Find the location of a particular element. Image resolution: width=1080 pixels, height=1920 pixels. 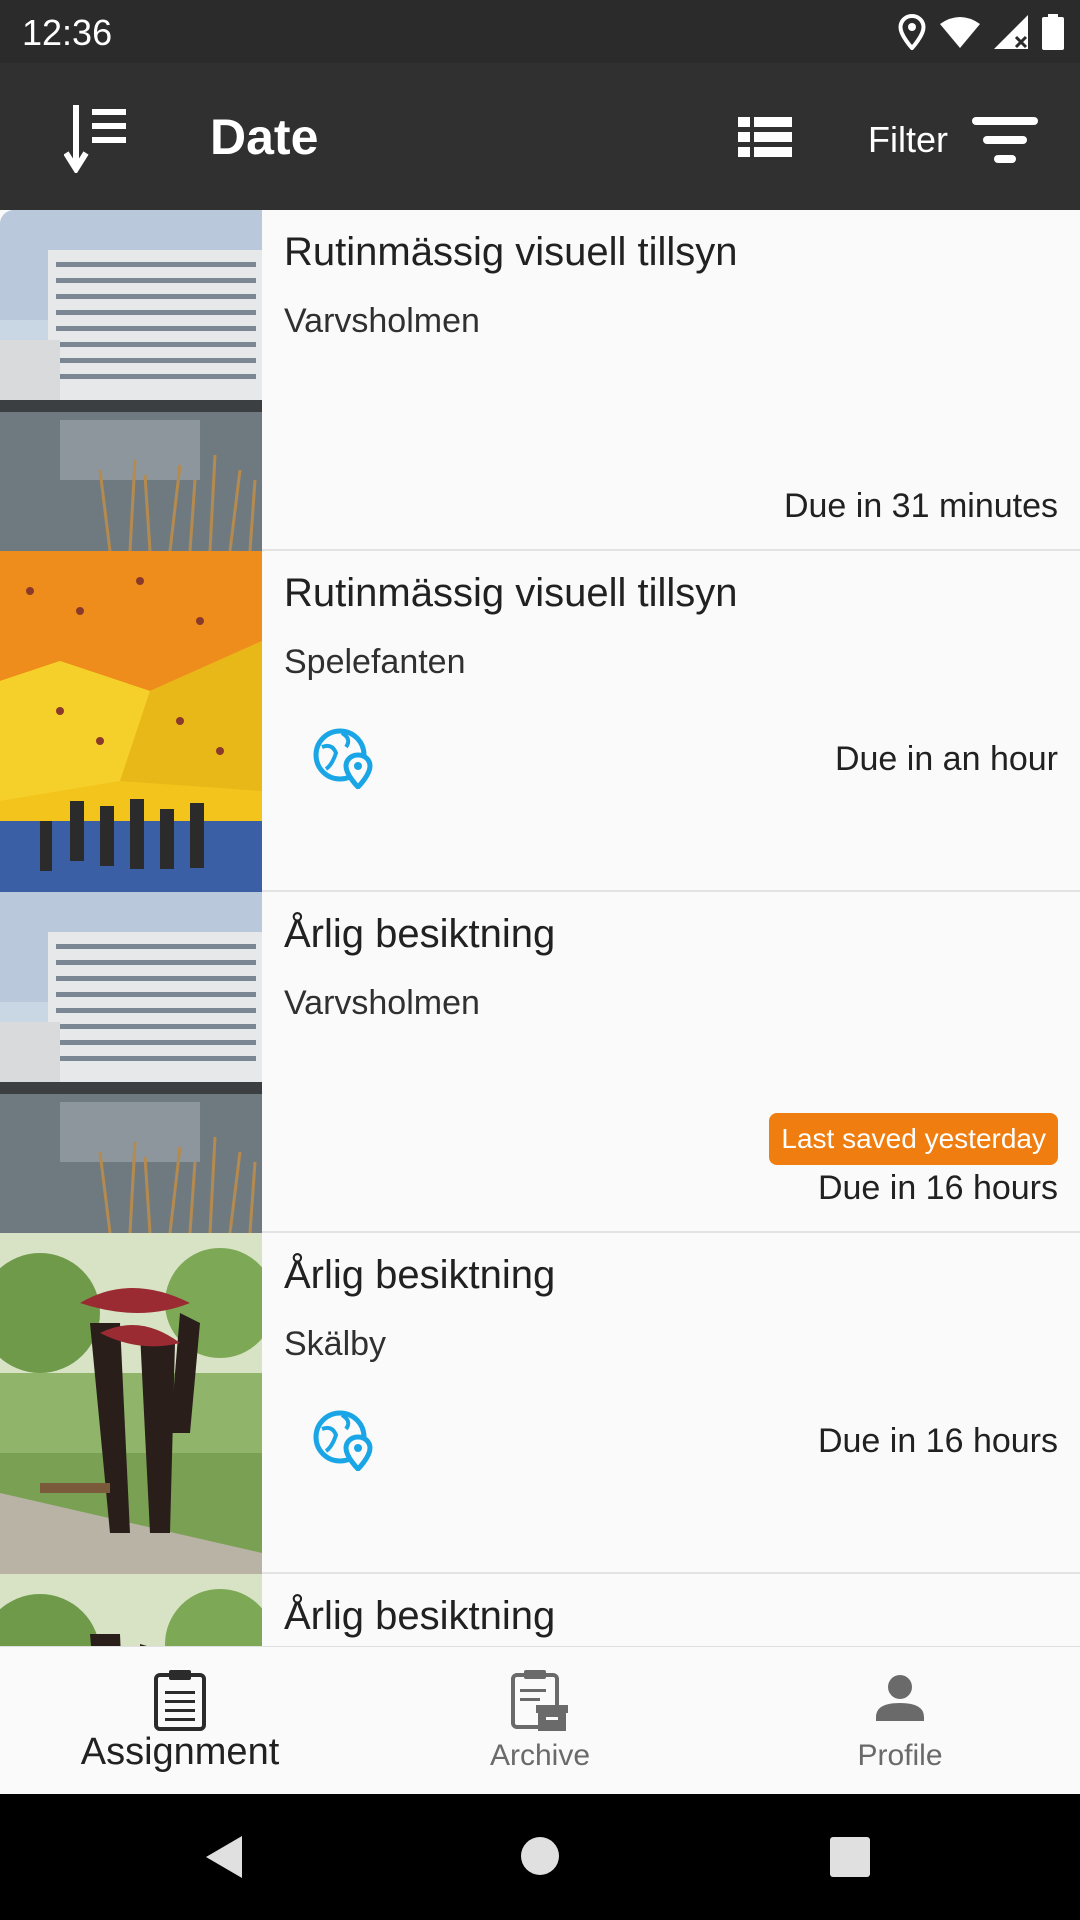

last-saved-badge: Last saved yesterday is located at coordinates (913, 1139).